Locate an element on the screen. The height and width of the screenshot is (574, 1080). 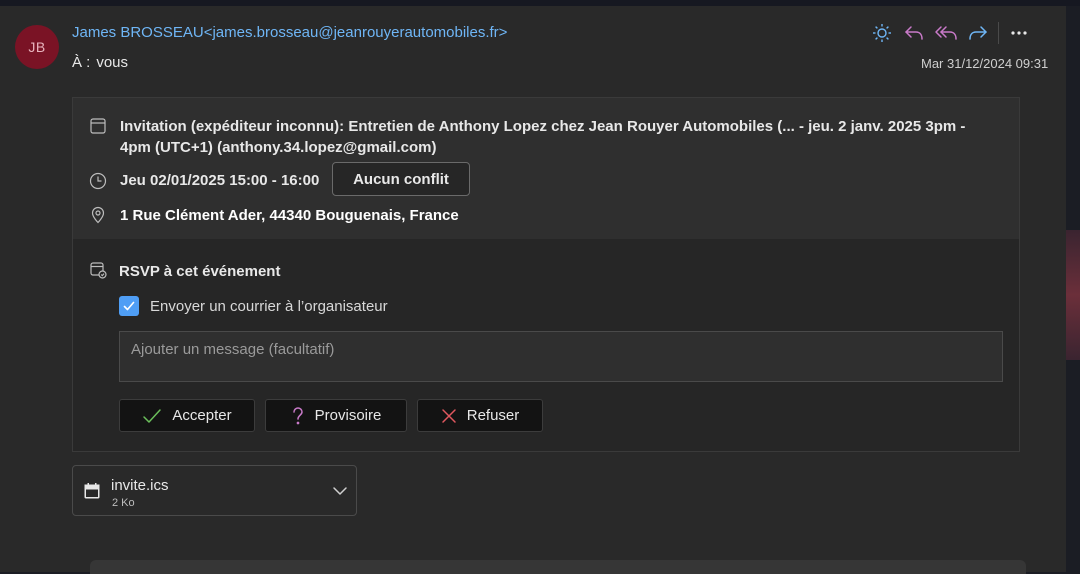
reply-icon is located at coordinates (914, 33).